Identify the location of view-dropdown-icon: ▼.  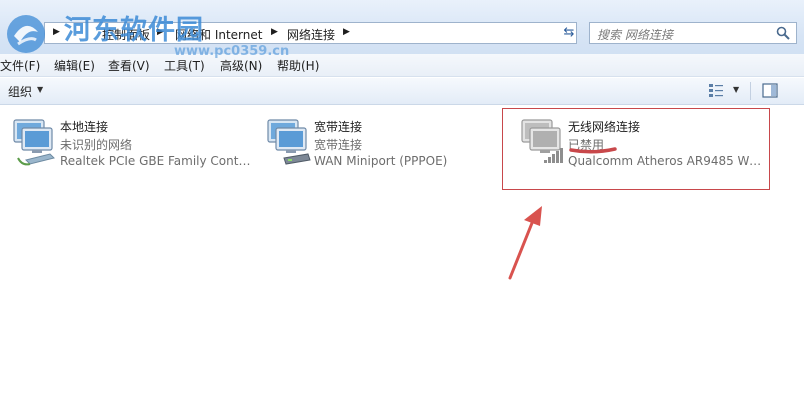
(736, 89).